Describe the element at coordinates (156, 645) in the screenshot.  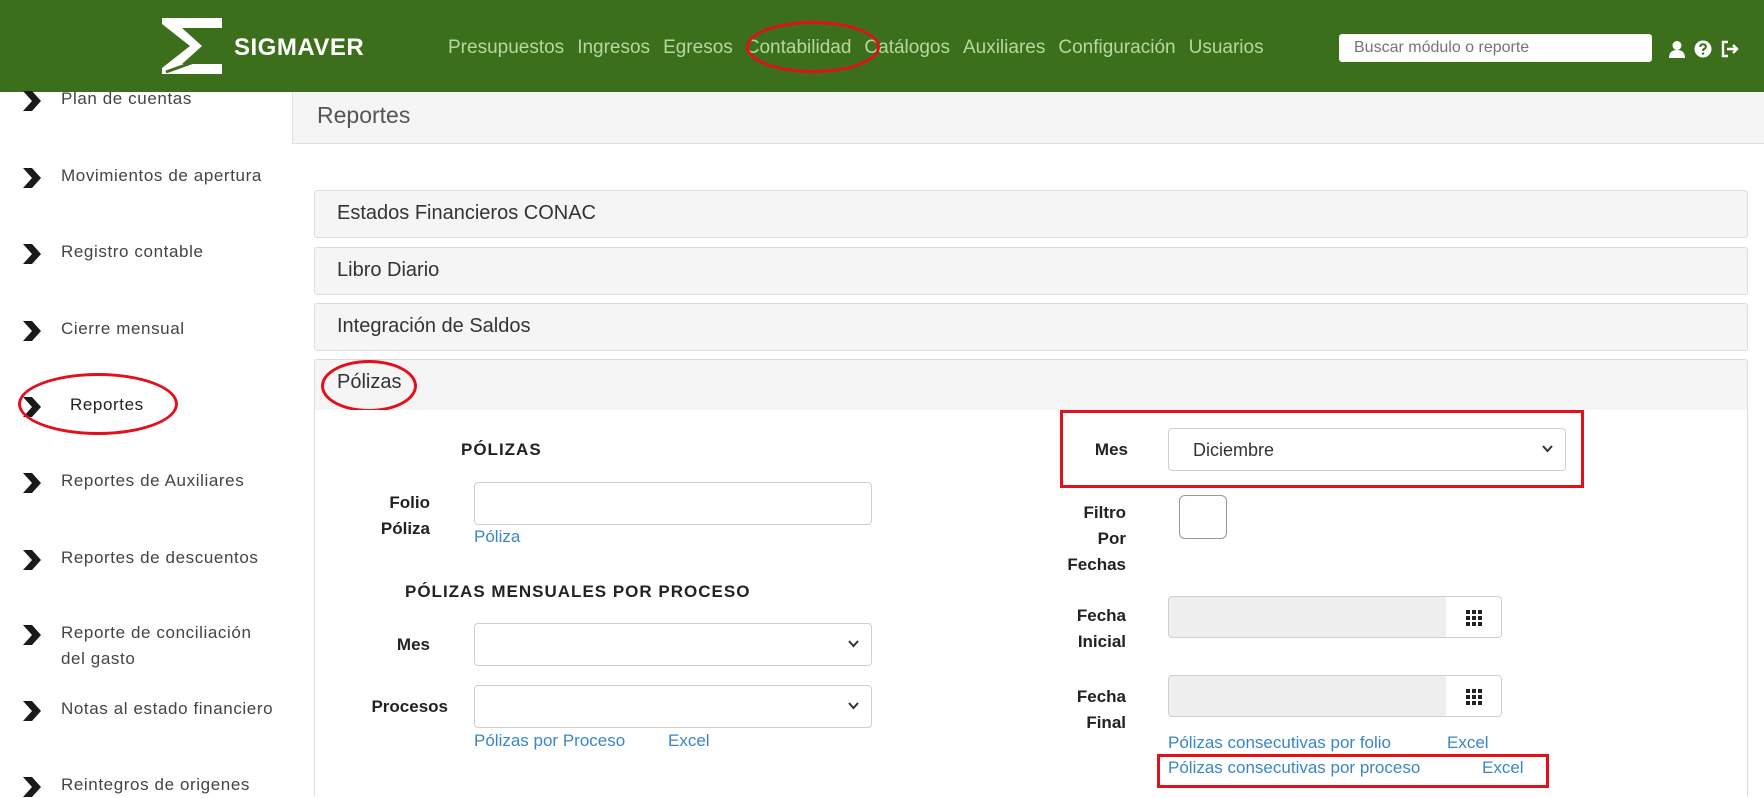
I see `sidebar-item-label: Reporte de conciliación del gasto` at that location.